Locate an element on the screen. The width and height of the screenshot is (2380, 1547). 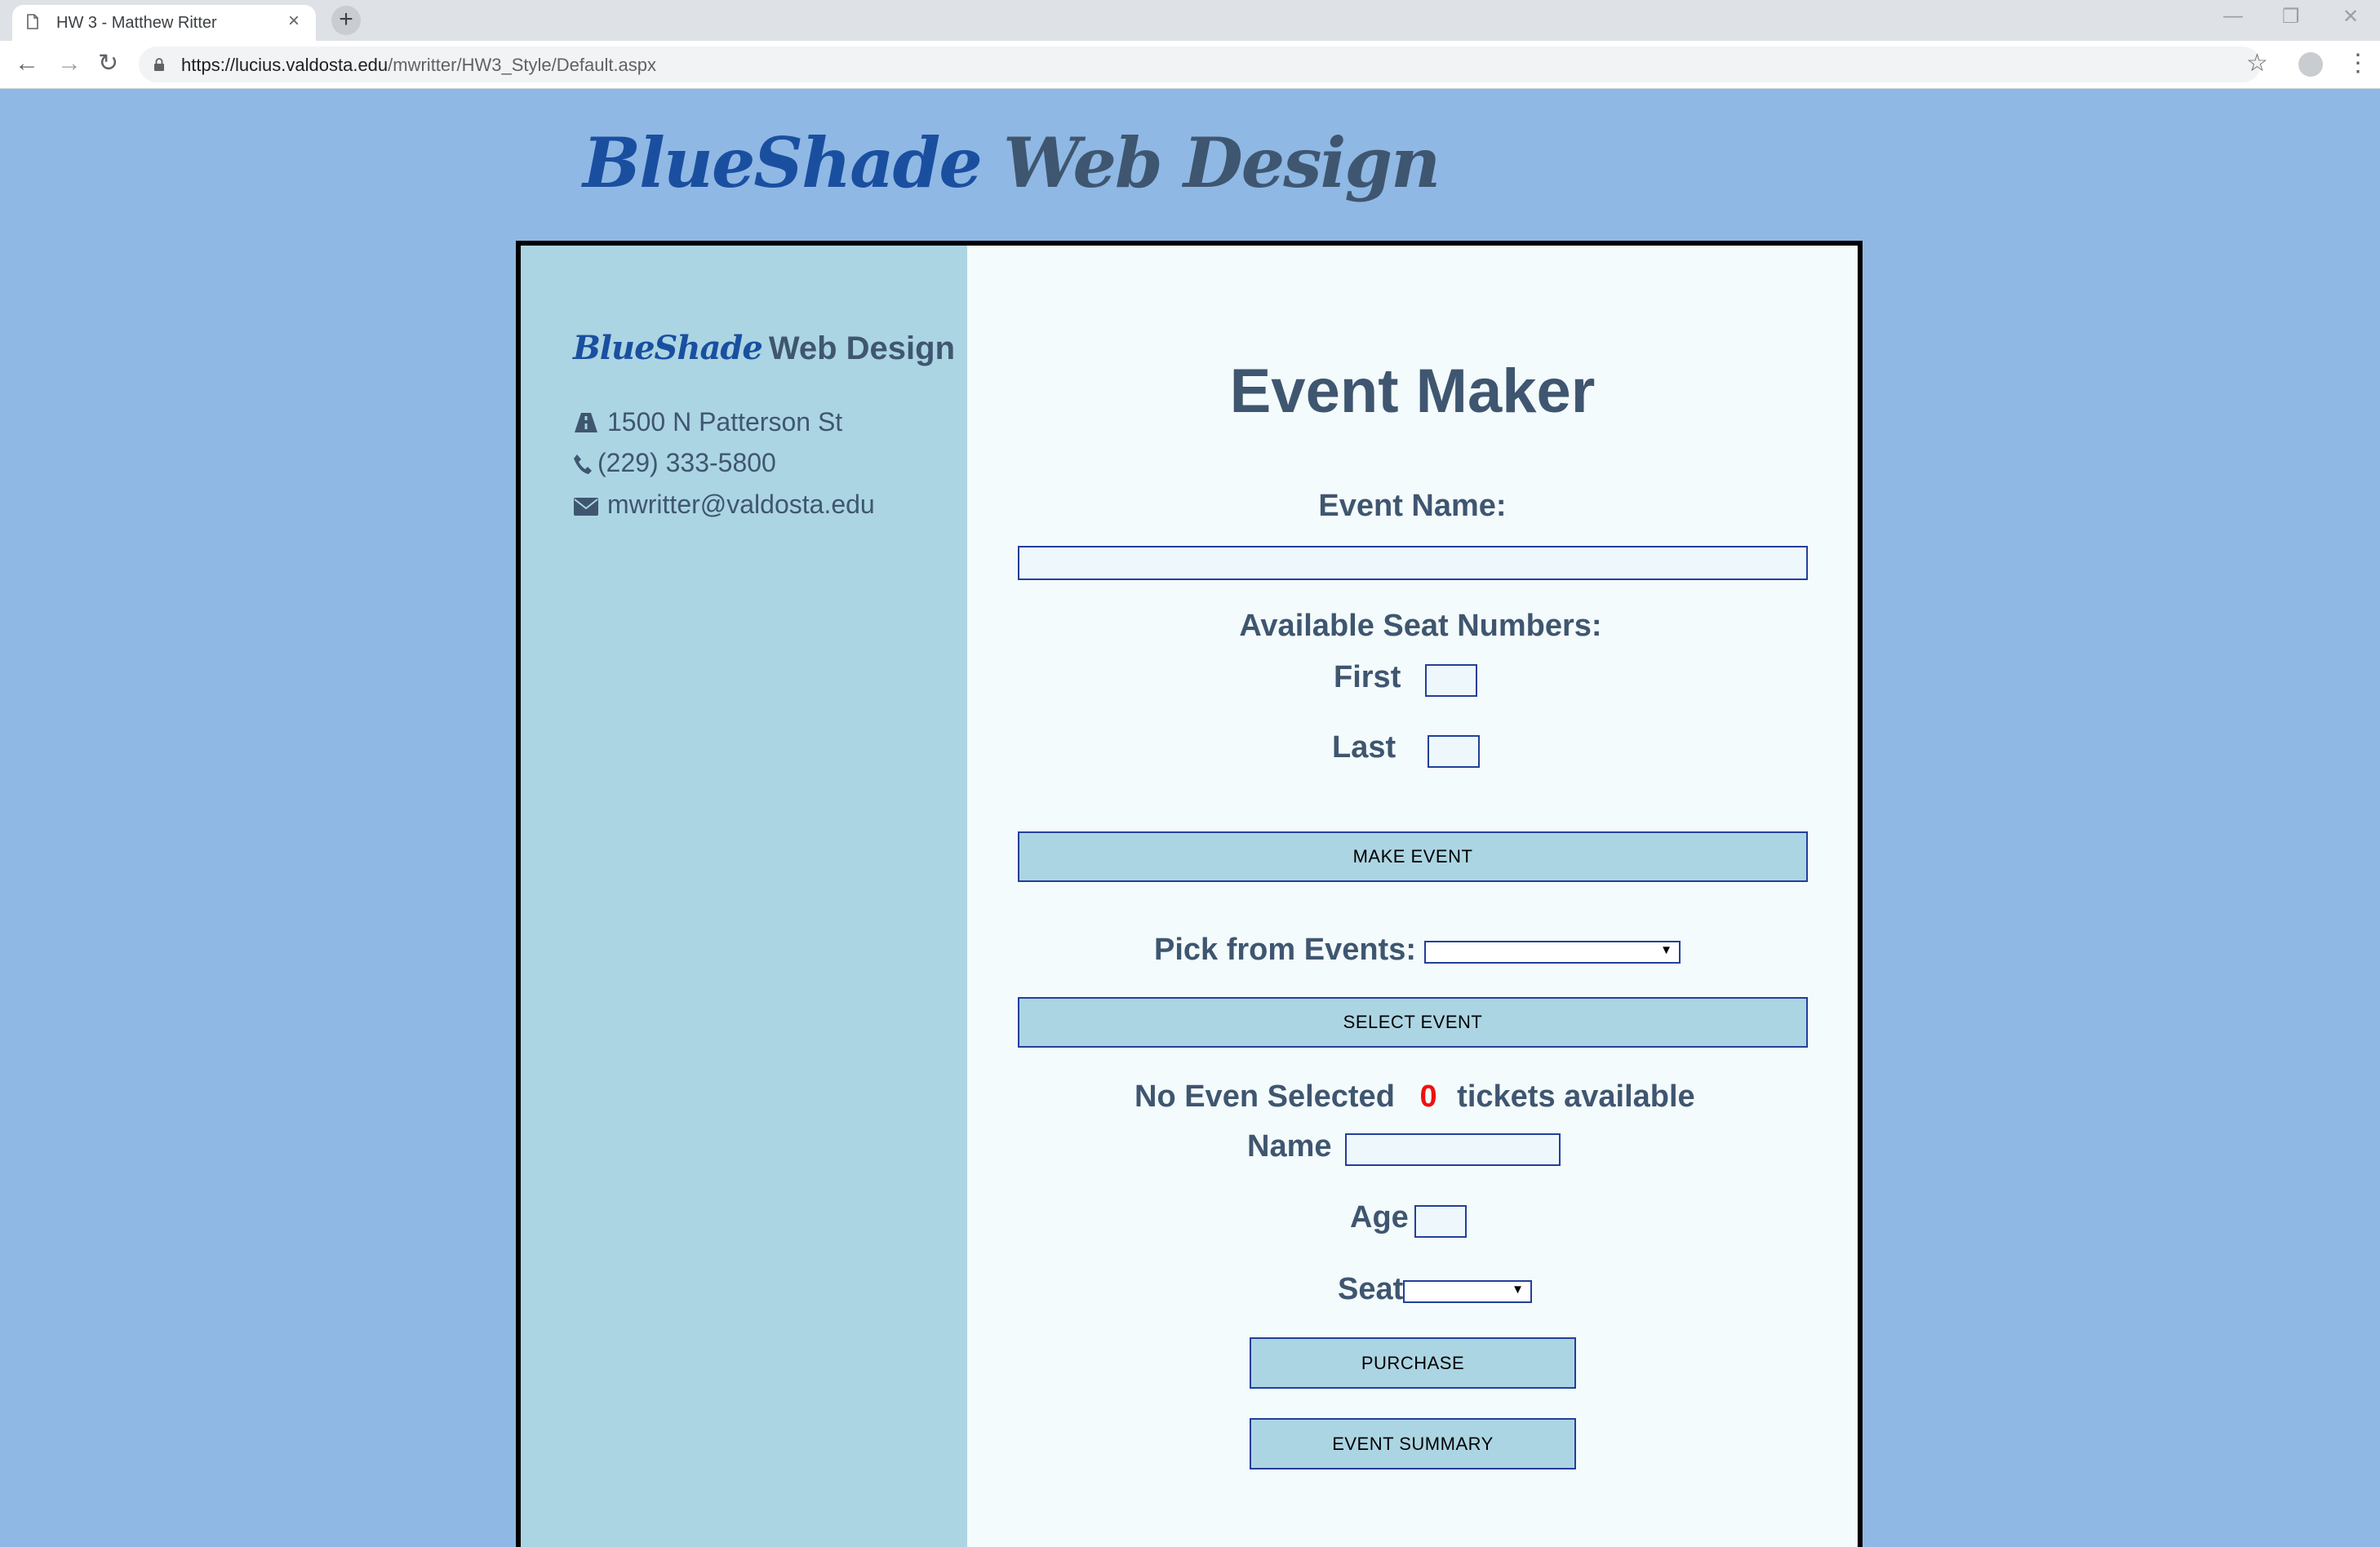
site-logo-webdesign: Web Design is located at coordinates (1222, 163).